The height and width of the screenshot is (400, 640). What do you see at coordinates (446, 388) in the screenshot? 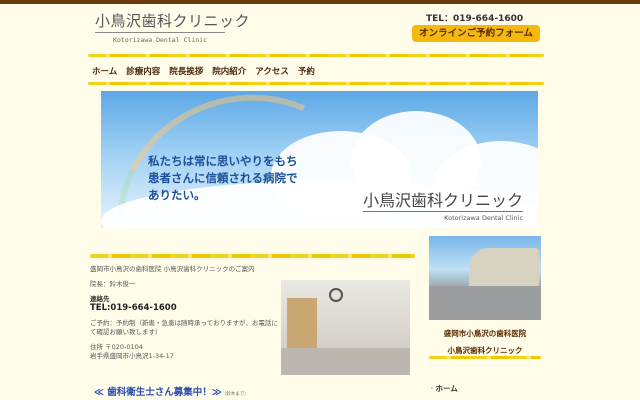
I see `sidebar-menu-label: ホーム` at bounding box center [446, 388].